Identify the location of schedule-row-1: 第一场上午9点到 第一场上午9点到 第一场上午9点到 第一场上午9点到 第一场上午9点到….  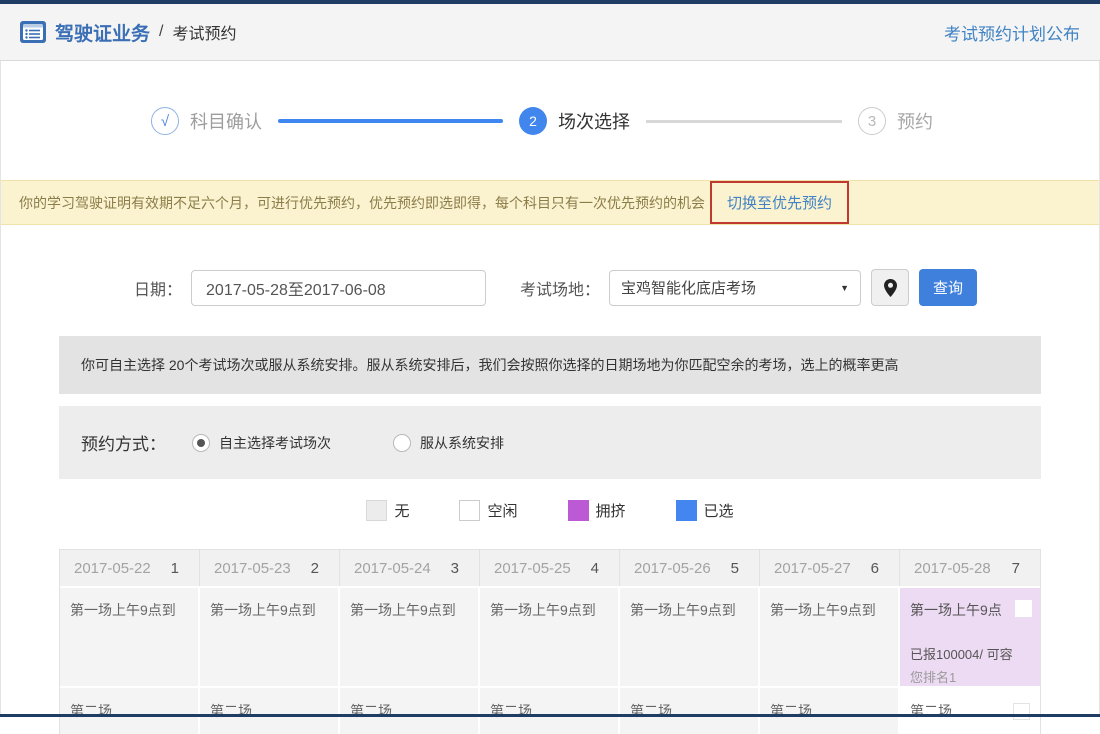
(550, 636).